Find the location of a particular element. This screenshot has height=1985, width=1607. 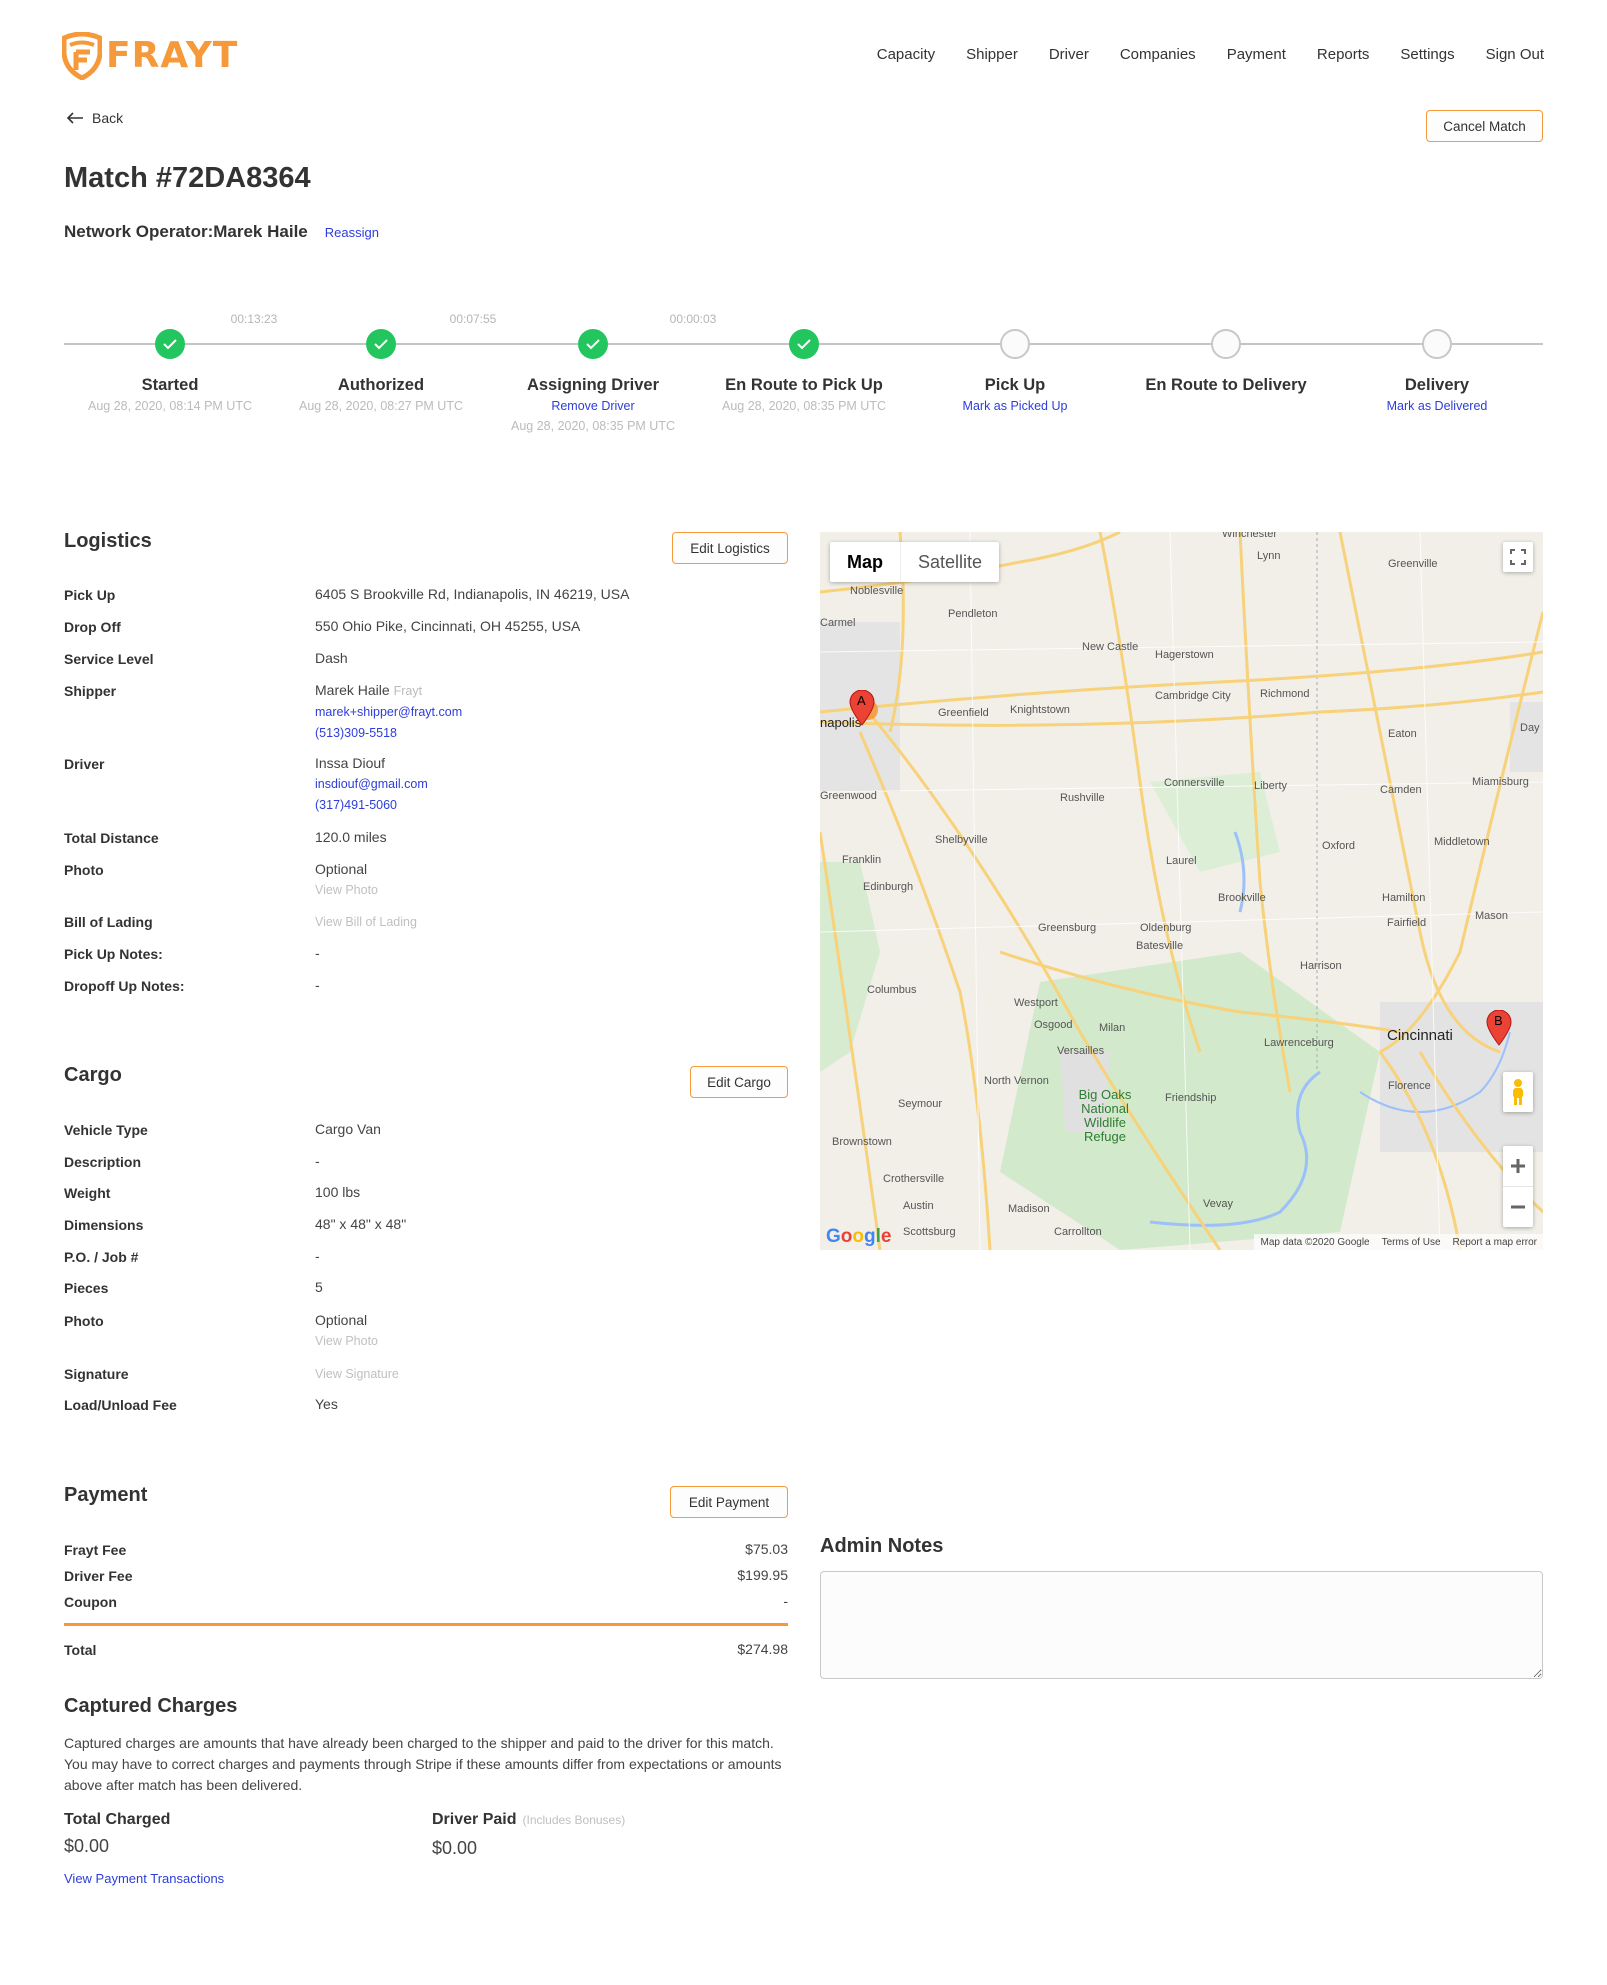

nav-settings: Settings is located at coordinates (1411, 55).